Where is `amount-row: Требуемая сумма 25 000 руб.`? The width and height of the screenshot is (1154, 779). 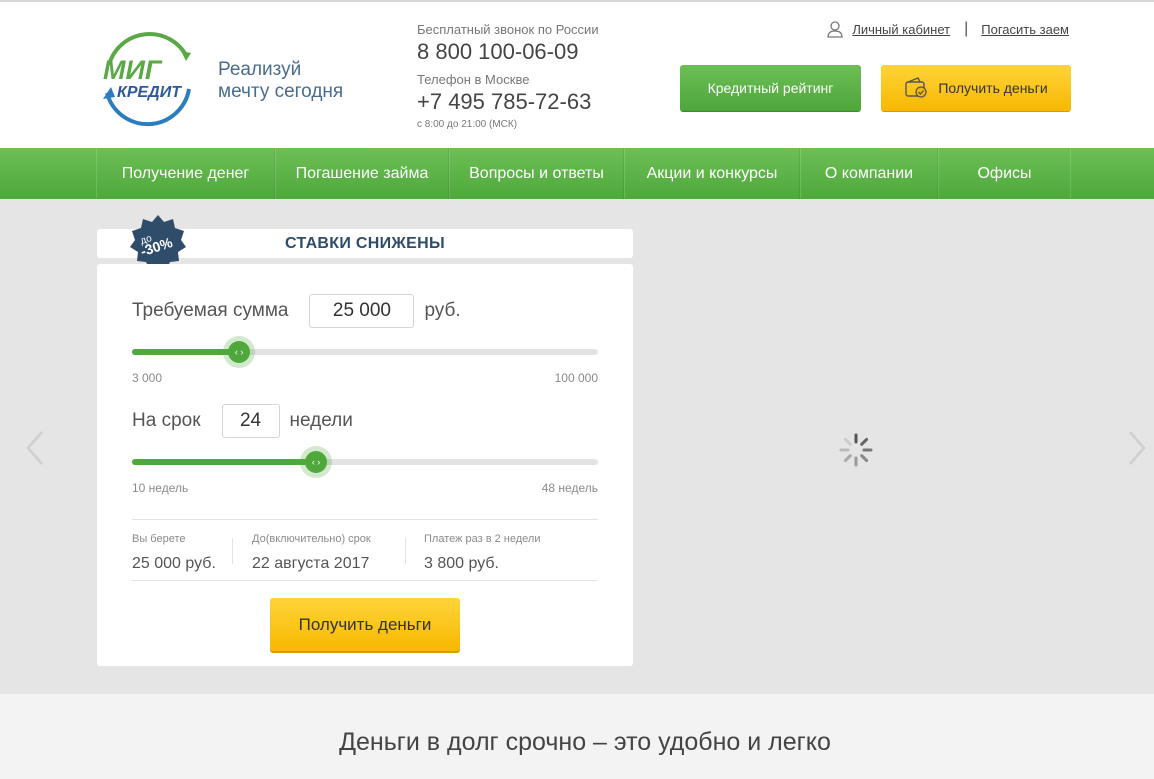 amount-row: Требуемая сумма 25 000 руб. is located at coordinates (296, 311).